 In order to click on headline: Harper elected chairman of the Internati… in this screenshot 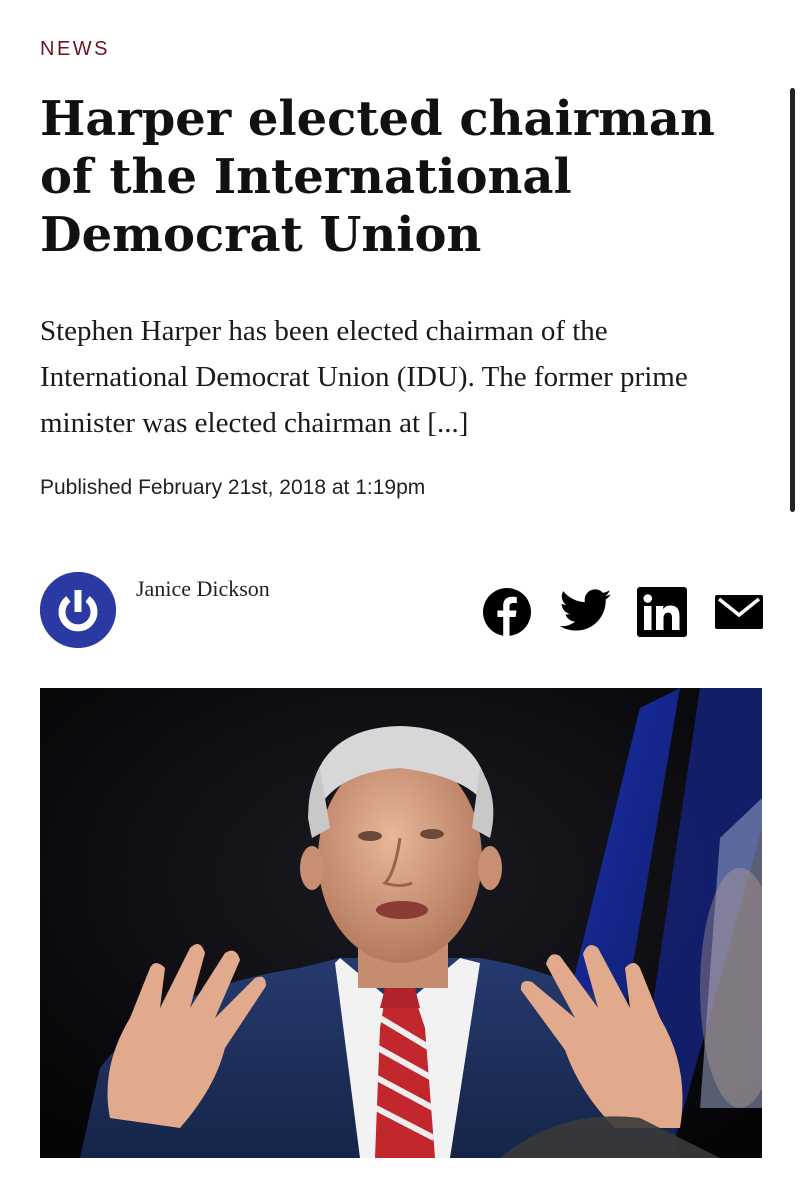, I will do `click(405, 177)`.